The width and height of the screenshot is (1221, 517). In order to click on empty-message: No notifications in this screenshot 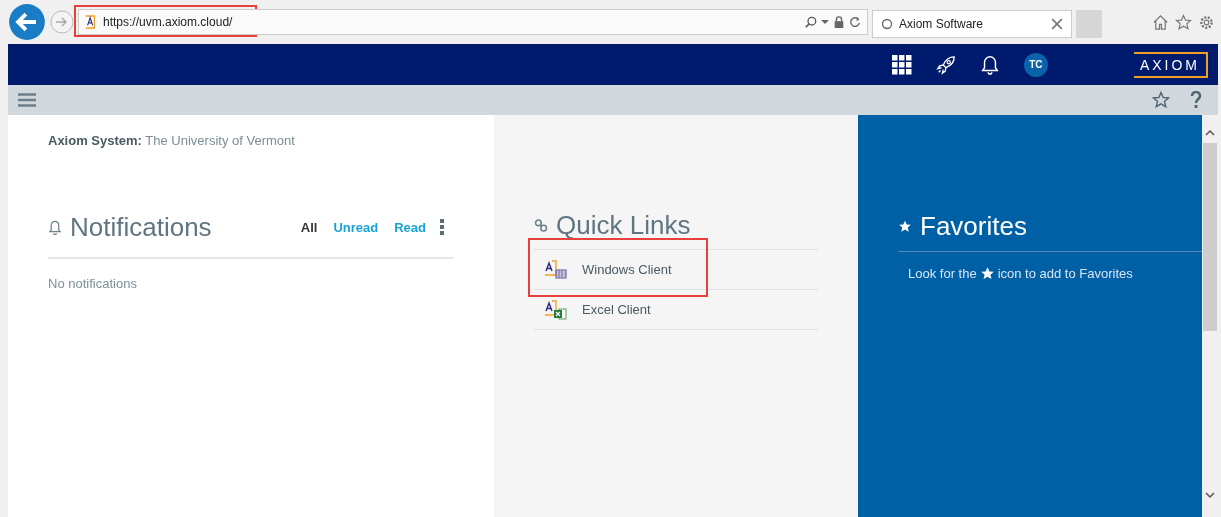, I will do `click(93, 283)`.